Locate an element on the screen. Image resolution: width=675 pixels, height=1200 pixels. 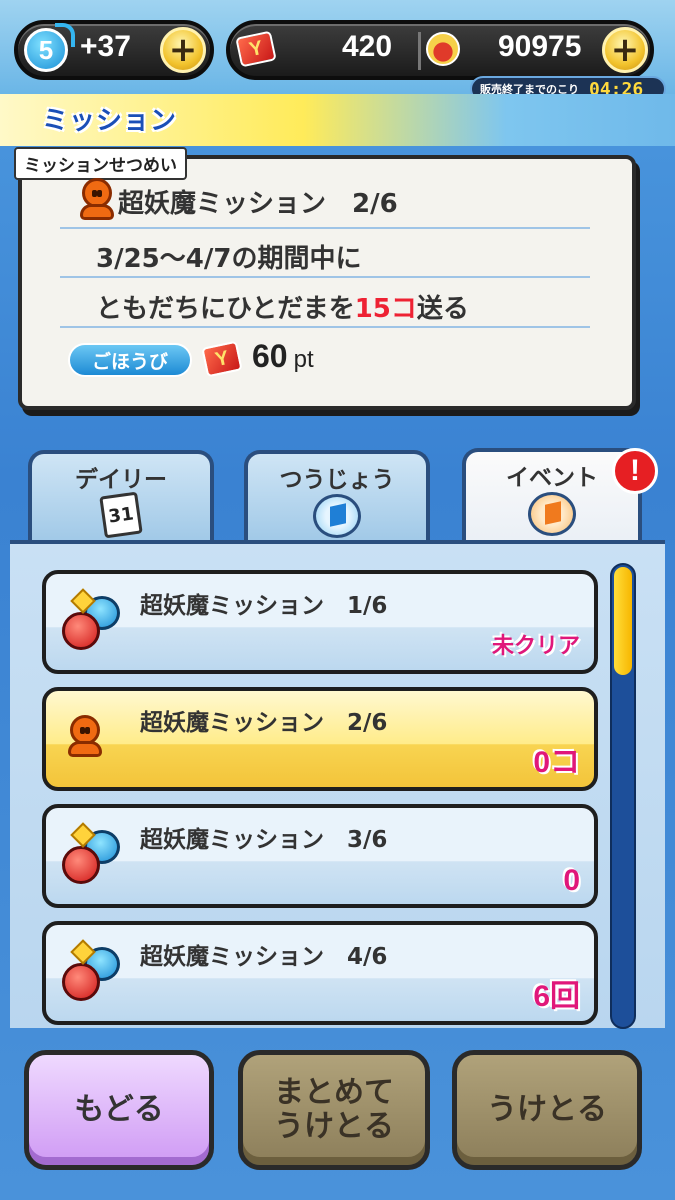
mission-status: 6回 is located at coordinates (556, 996).